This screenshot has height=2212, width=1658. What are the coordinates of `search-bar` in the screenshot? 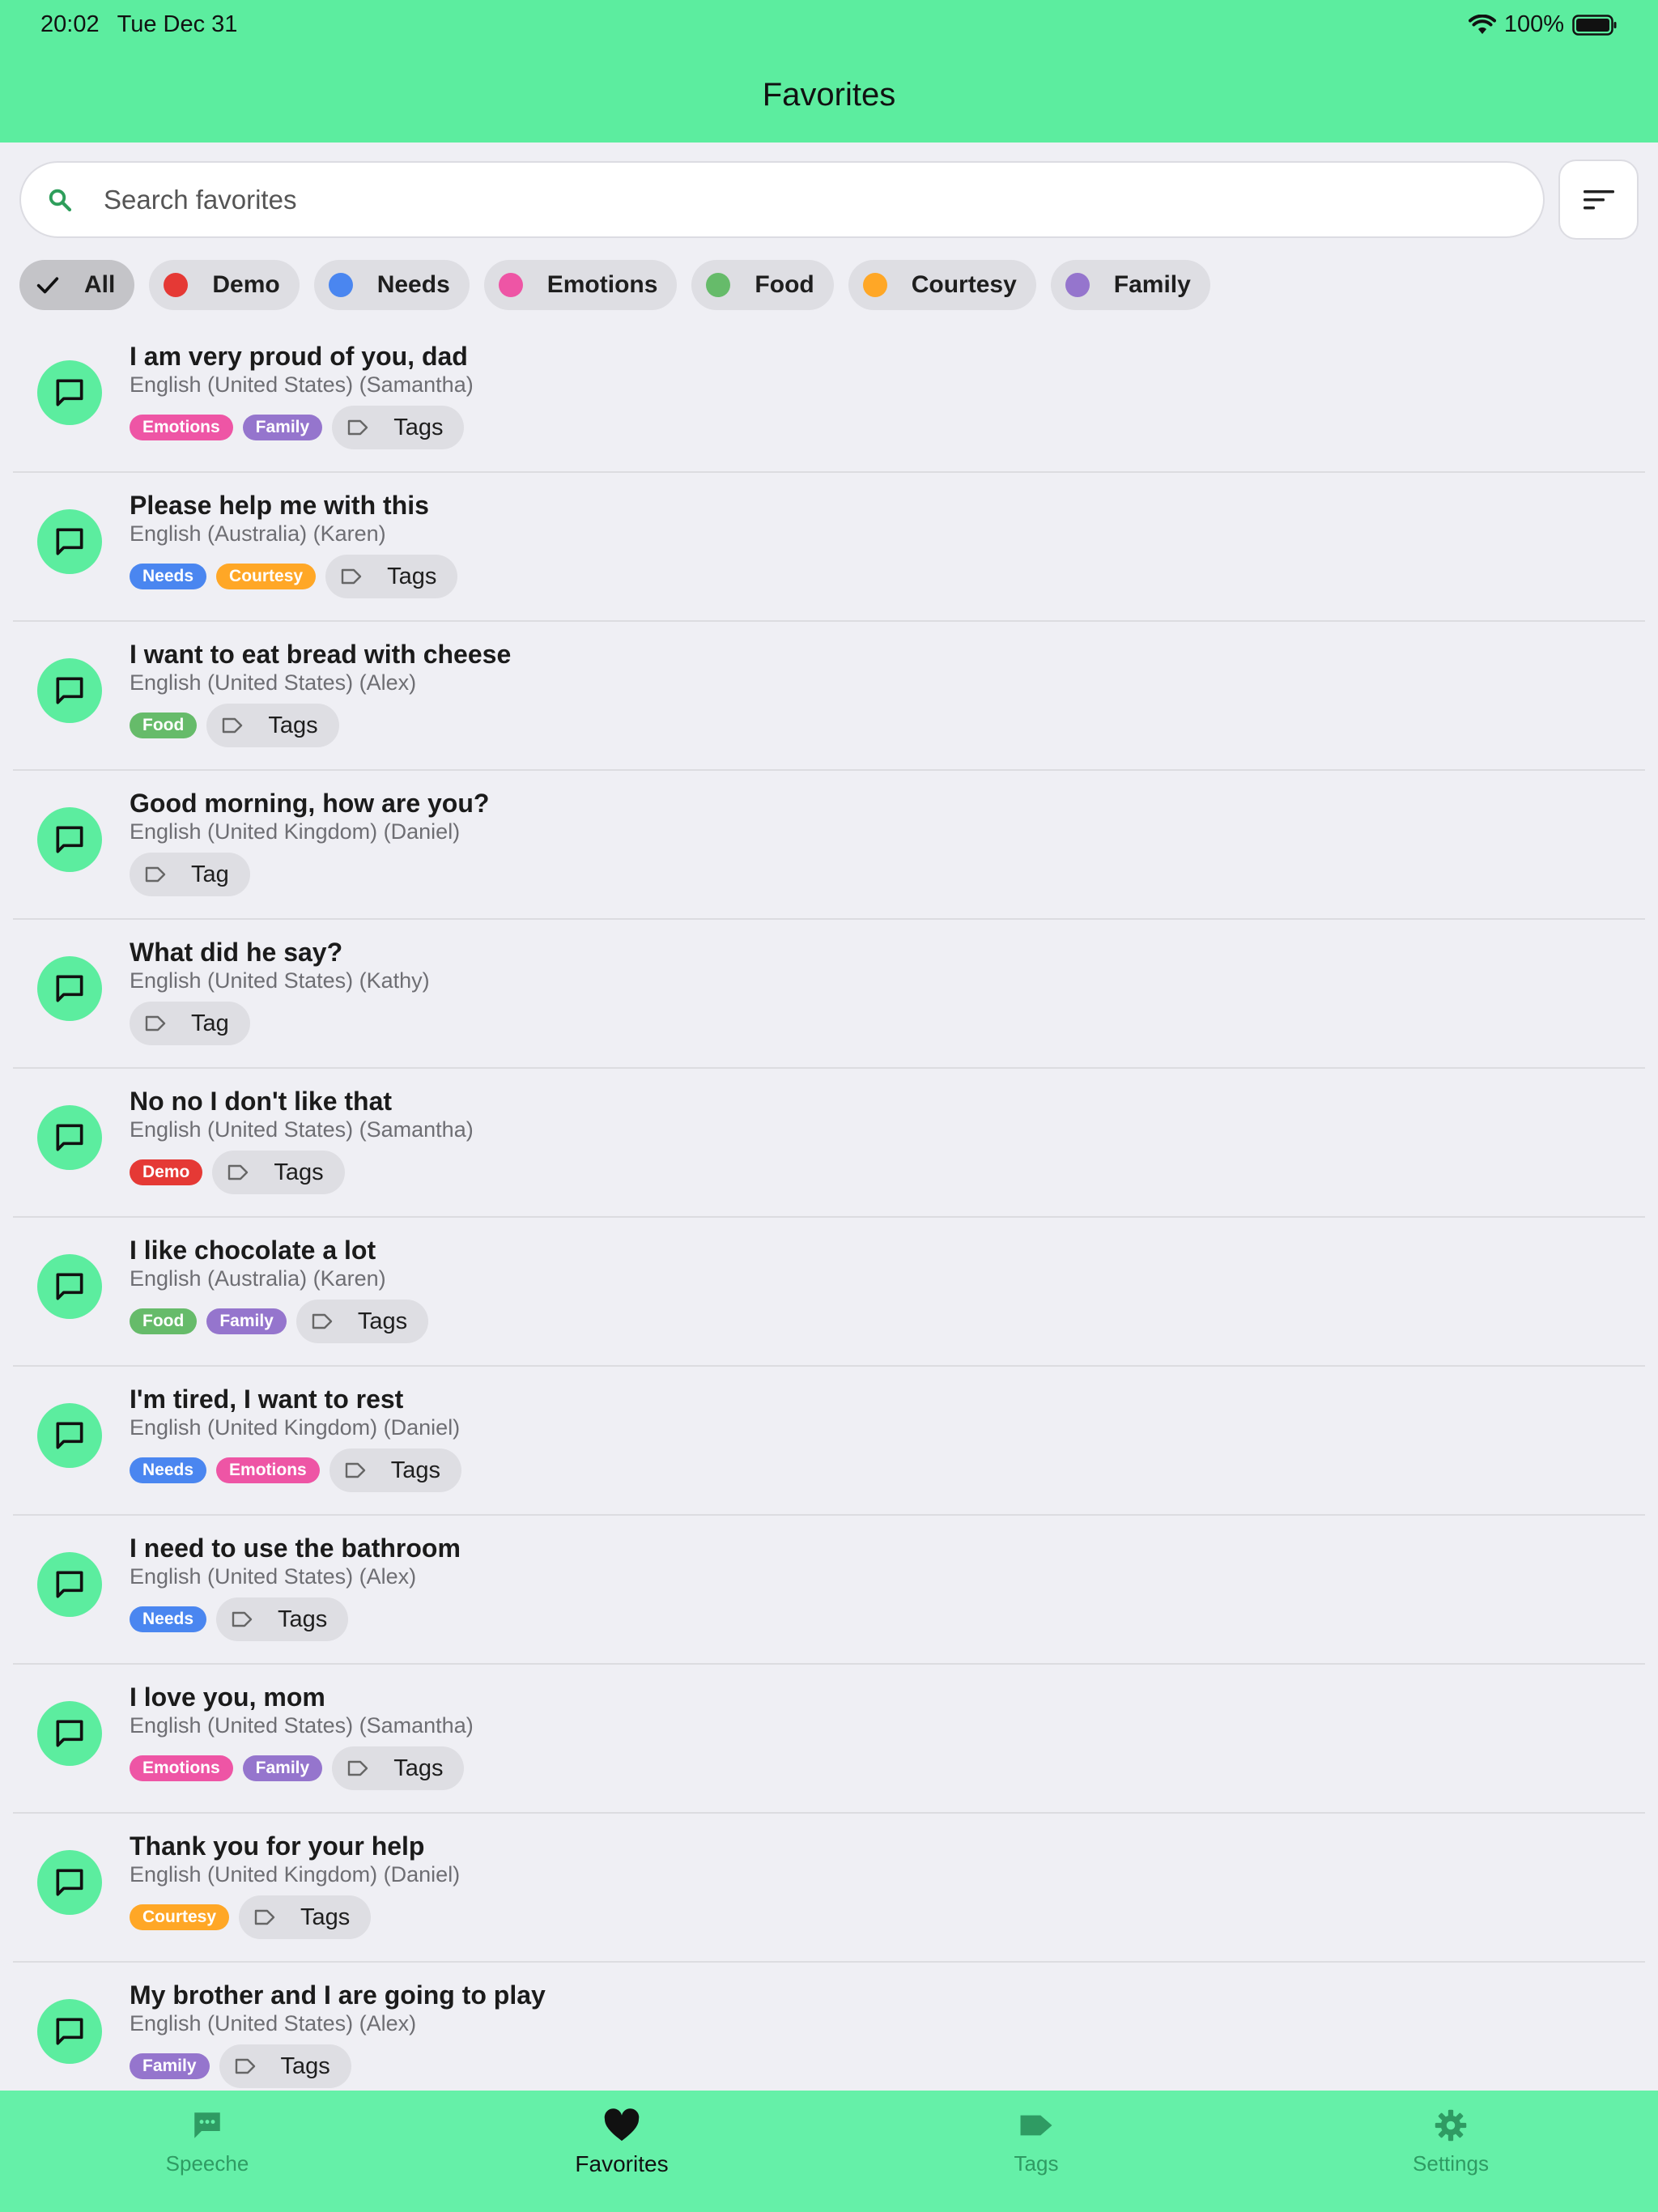 It's located at (782, 200).